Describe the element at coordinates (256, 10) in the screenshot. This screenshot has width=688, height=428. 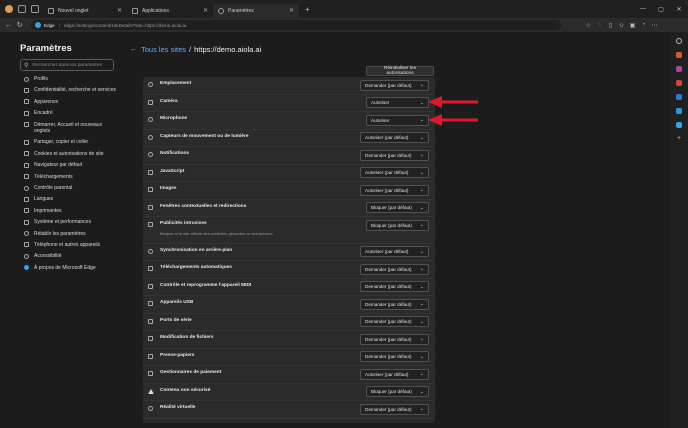
I see `tab-settings: Paramètres ✕` at that location.